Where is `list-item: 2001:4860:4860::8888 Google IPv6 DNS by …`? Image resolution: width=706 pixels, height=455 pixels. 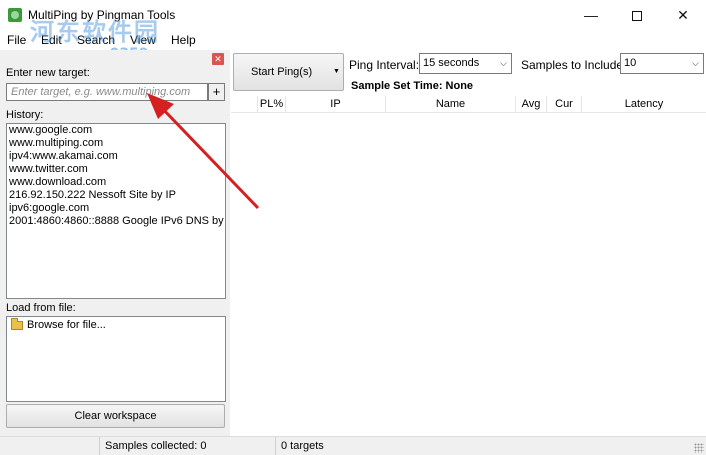
list-item: 2001:4860:4860::8888 Google IPv6 DNS by … is located at coordinates (116, 221).